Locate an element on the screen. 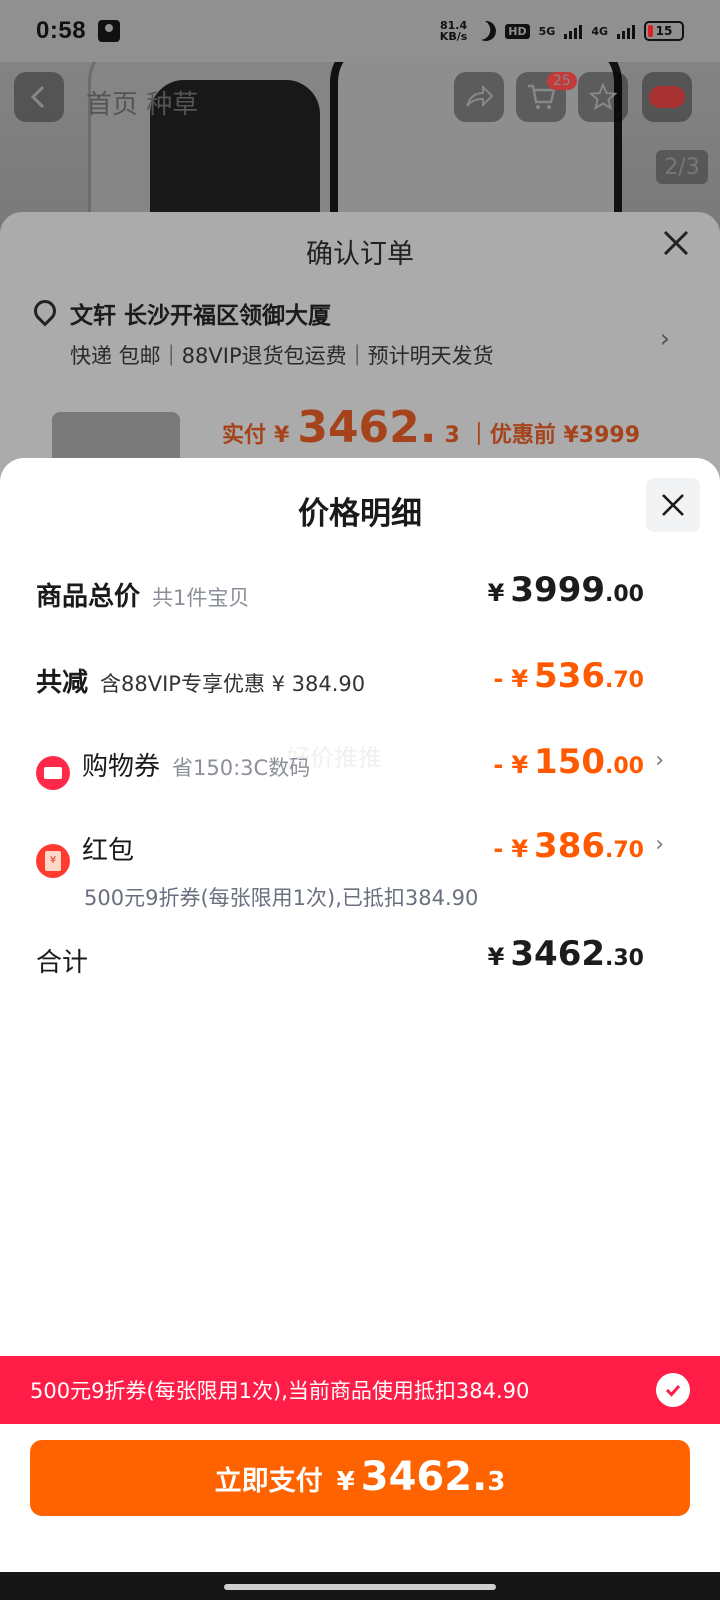 This screenshot has height=1600, width=720. grand-total-label: 合计 is located at coordinates (62, 963).